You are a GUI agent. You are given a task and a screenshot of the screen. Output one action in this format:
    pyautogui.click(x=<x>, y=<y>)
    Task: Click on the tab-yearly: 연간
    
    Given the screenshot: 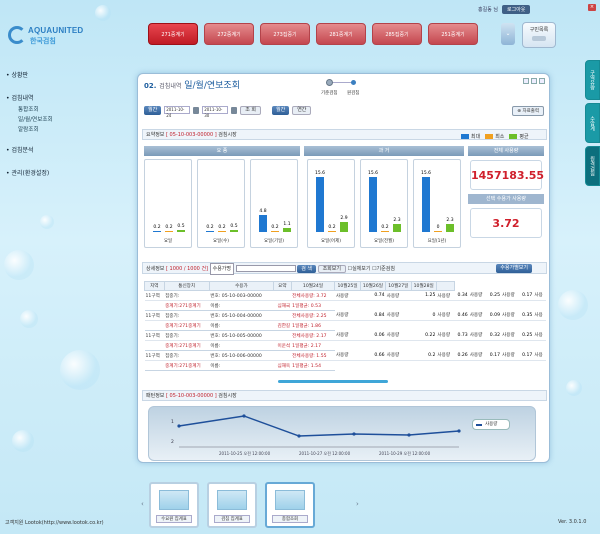 What is the action you would take?
    pyautogui.click(x=302, y=110)
    